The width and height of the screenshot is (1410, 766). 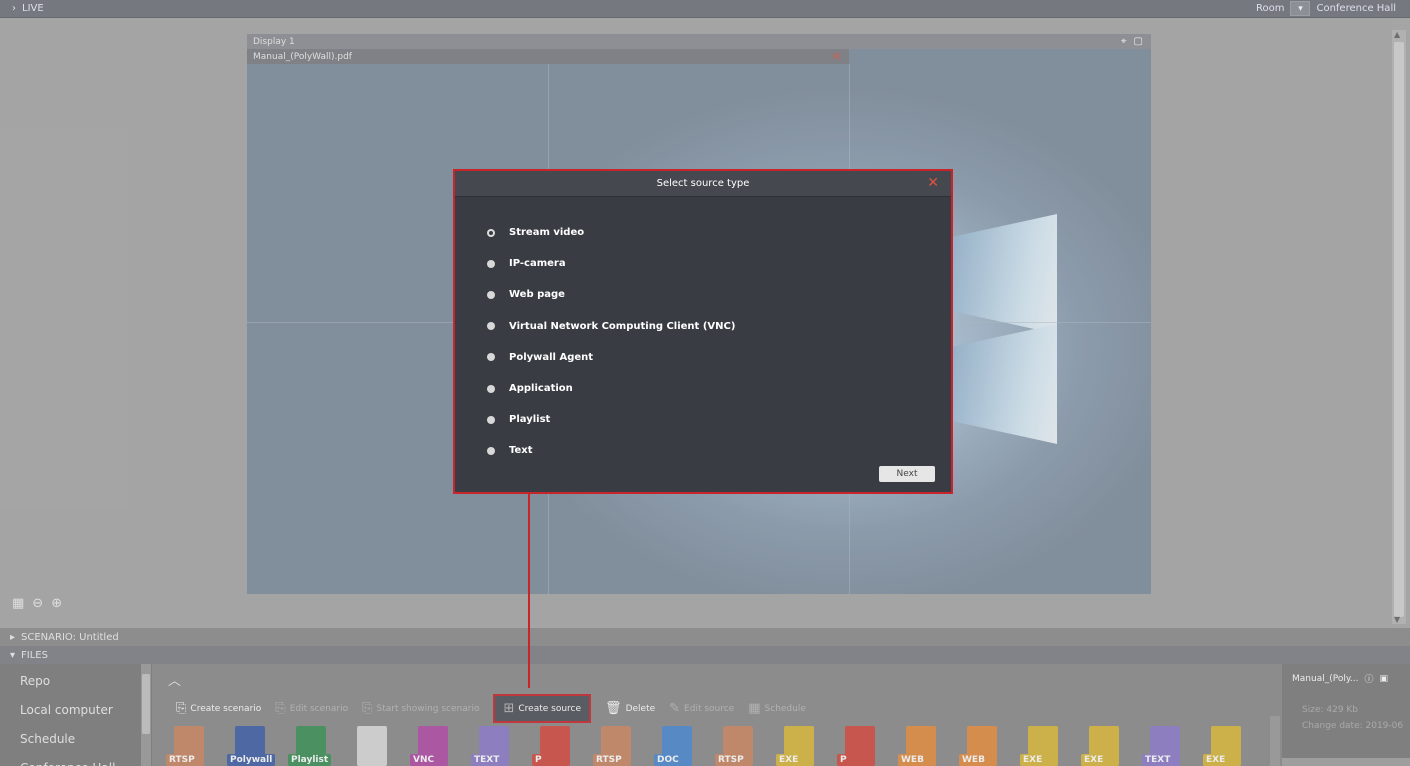 I want to click on source-type-option: Polywall Agent, so click(x=610, y=357).